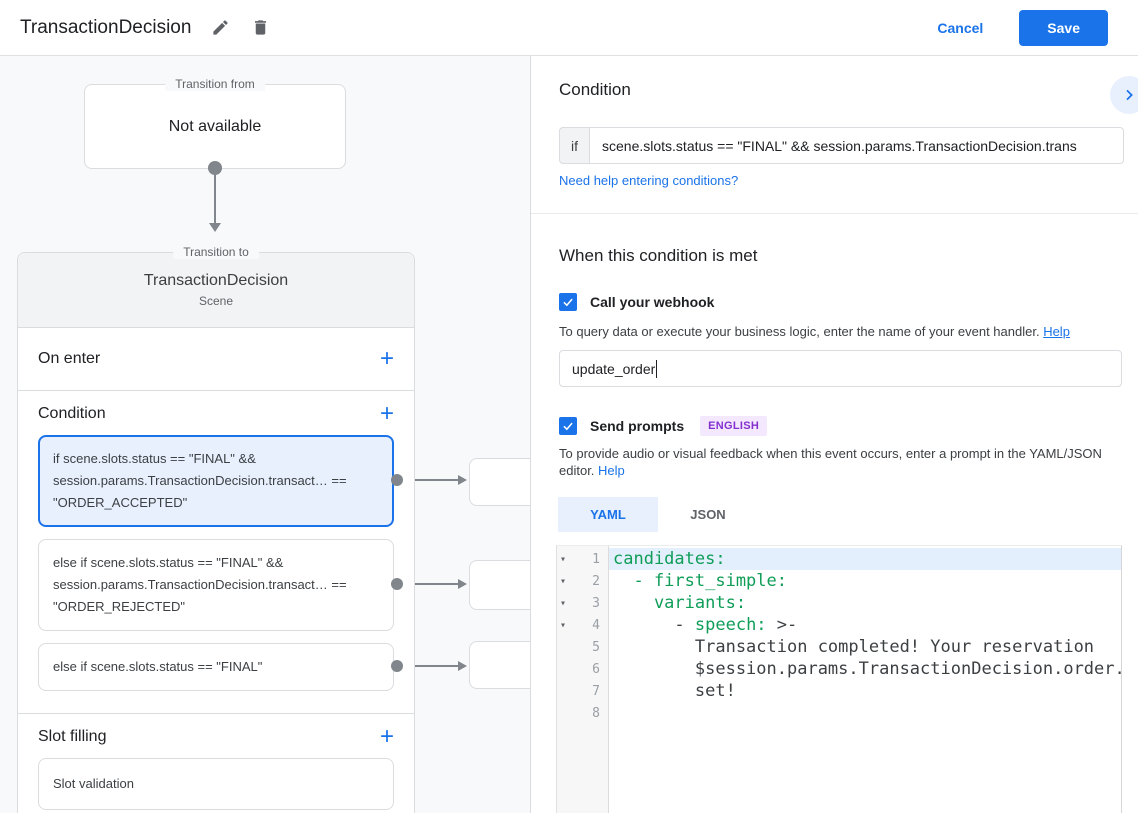 The image size is (1138, 813). What do you see at coordinates (680, 603) in the screenshot?
I see `yaml-token: variants:` at bounding box center [680, 603].